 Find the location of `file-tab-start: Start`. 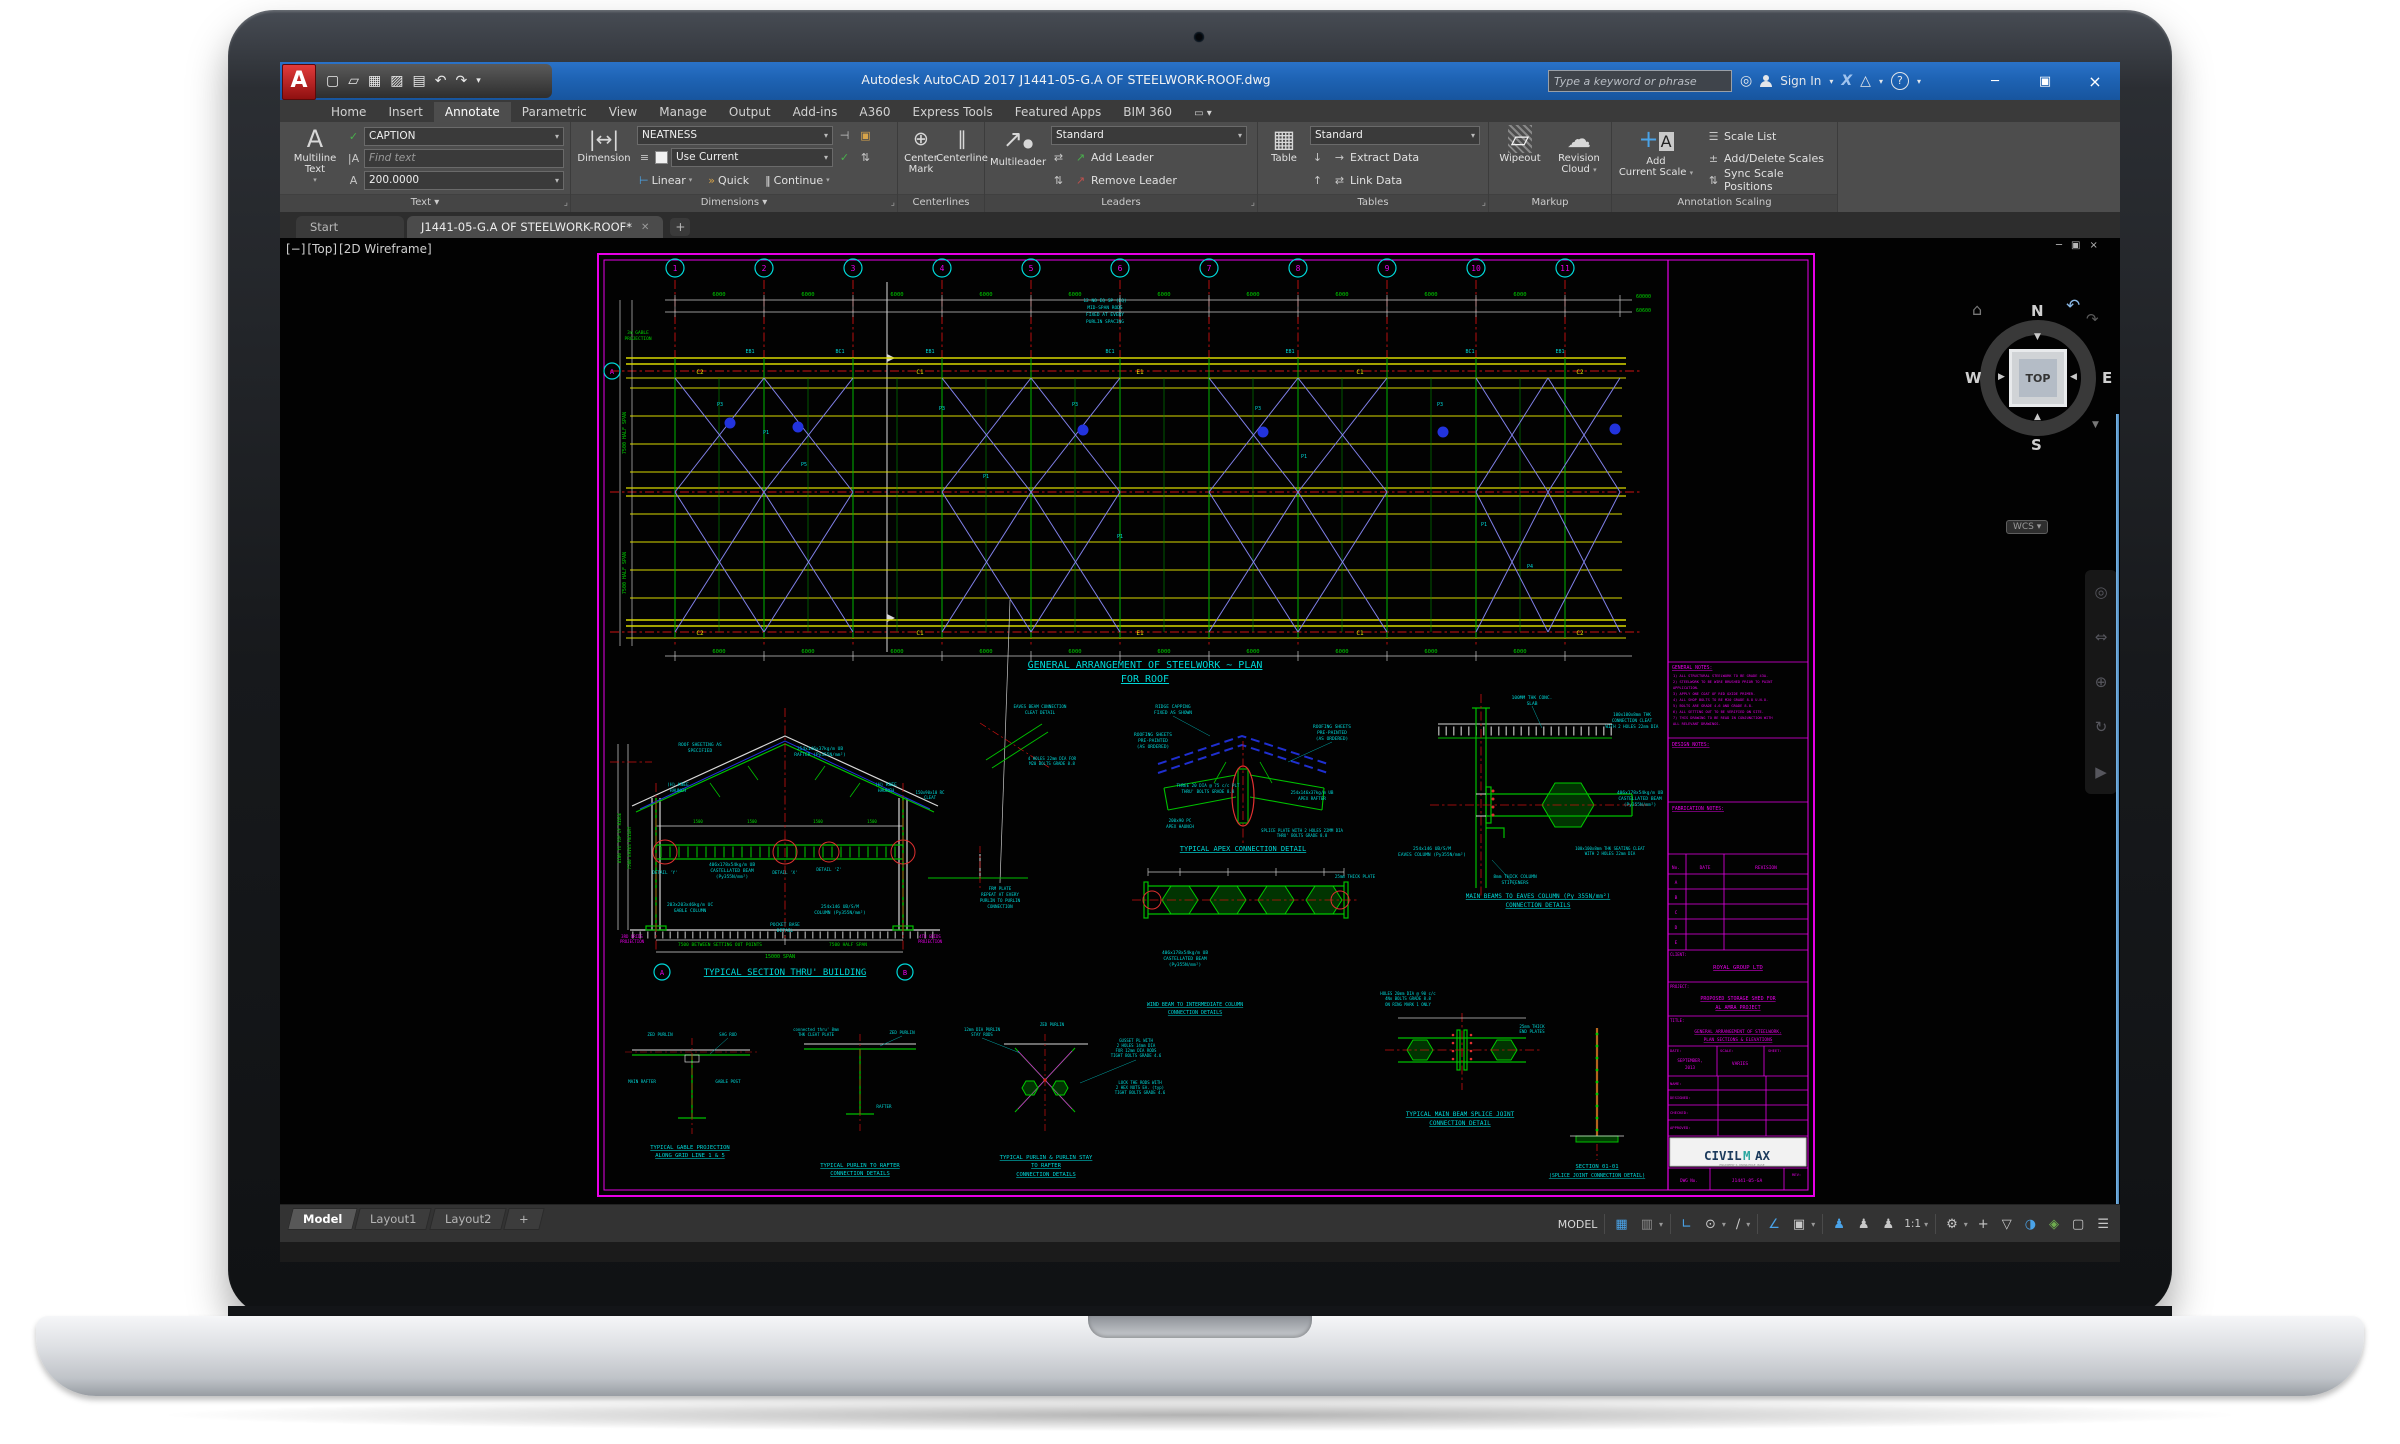

file-tab-start: Start is located at coordinates (350, 227).